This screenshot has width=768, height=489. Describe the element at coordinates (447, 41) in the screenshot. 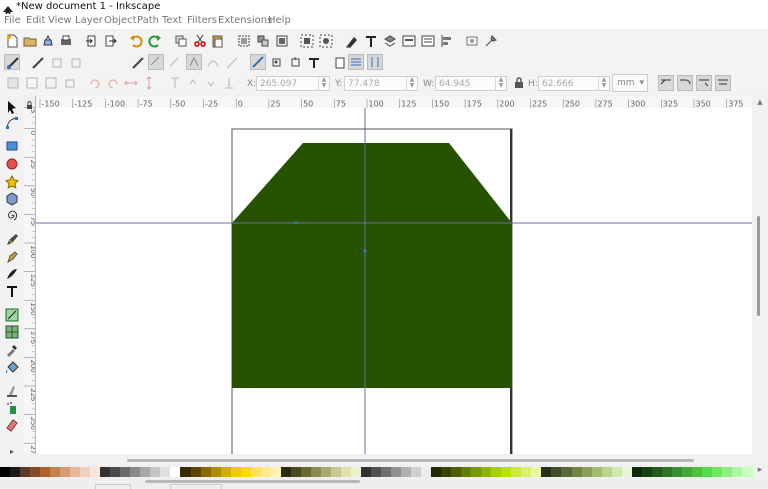

I see `align-distribute-icon` at that location.